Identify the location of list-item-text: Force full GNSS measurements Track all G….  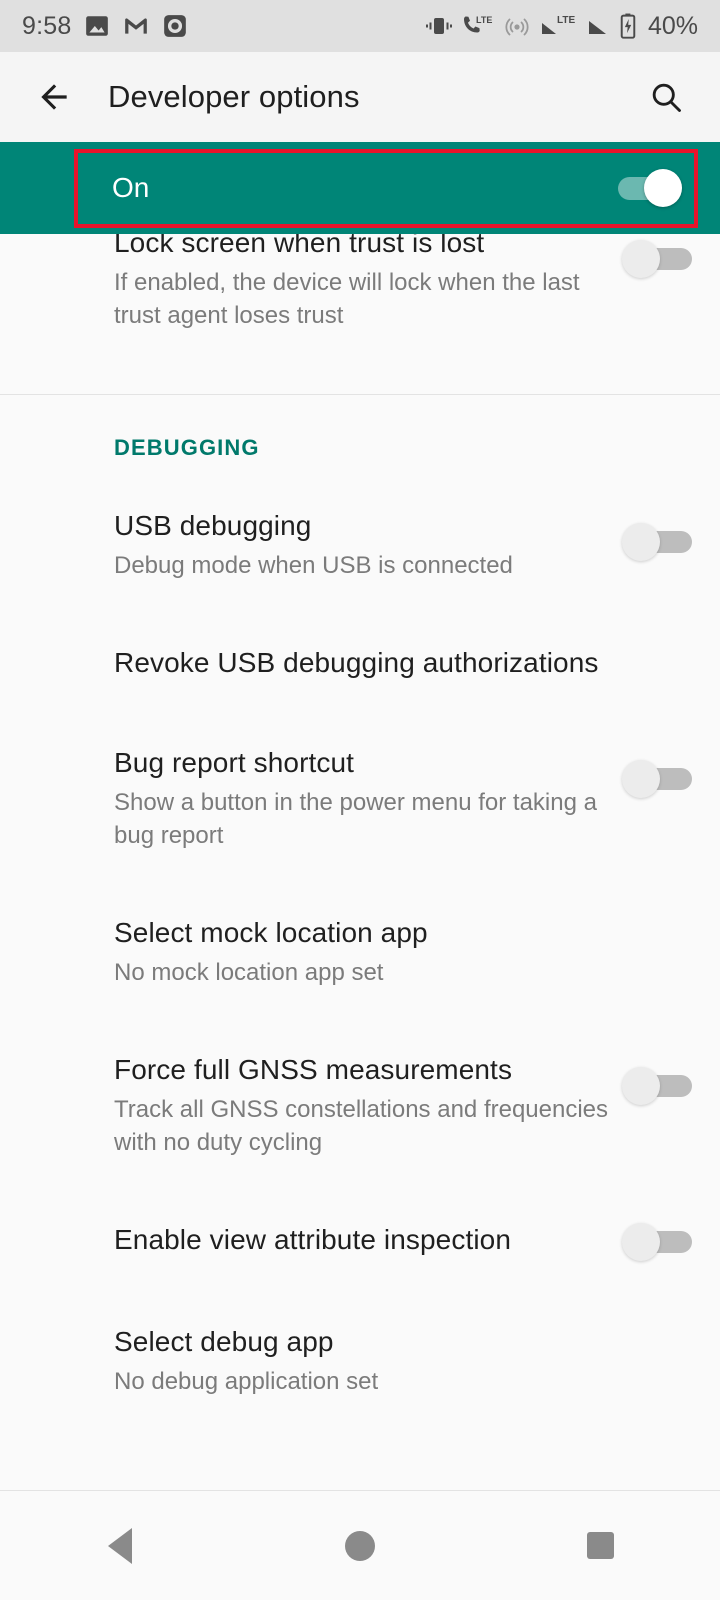
(370, 1105).